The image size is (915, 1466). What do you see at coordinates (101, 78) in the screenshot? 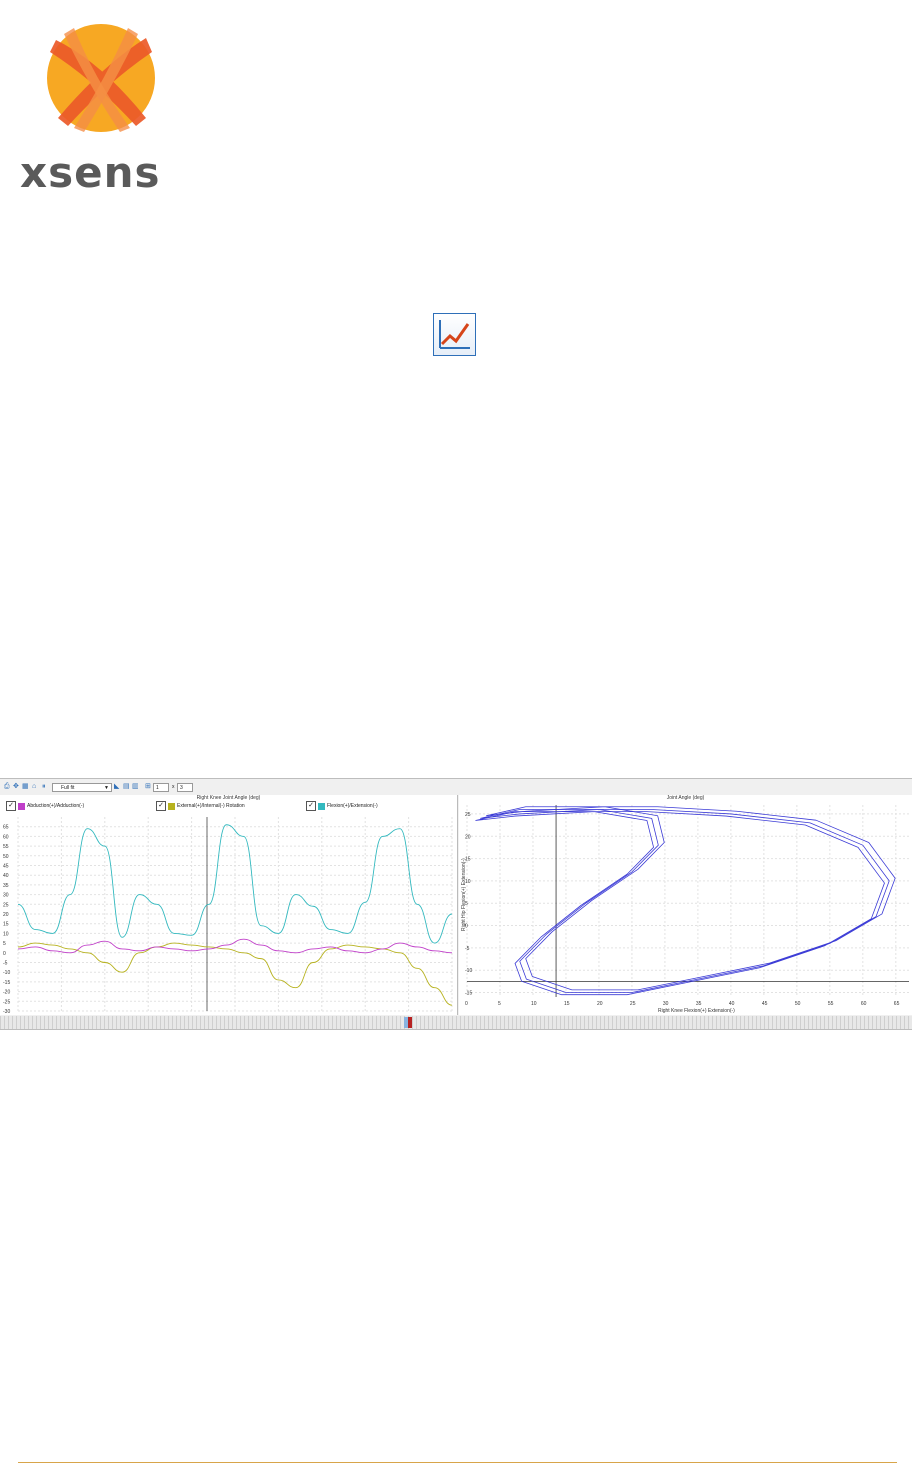
I see `xsens-logo-mark` at bounding box center [101, 78].